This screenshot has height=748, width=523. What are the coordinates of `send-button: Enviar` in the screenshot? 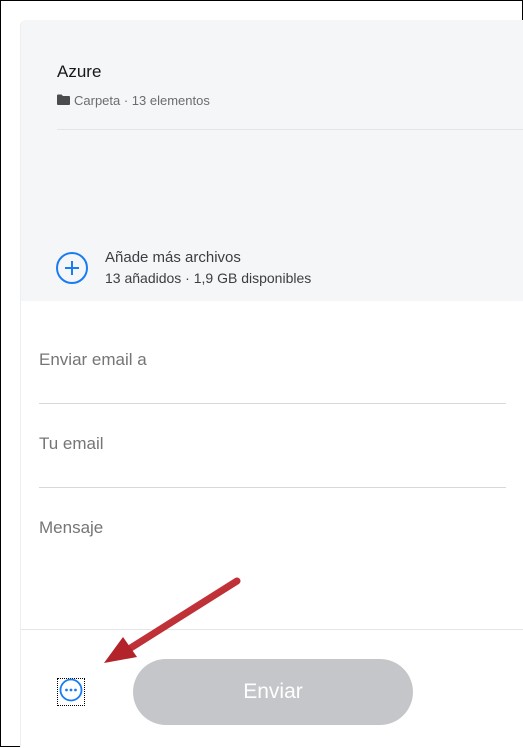 It's located at (273, 692).